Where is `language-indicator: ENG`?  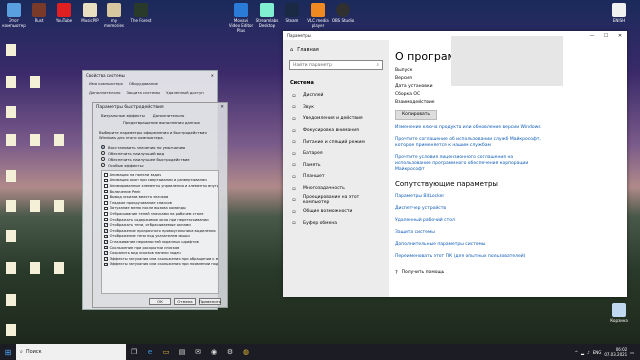
language-indicator: ENG is located at coordinates (597, 352).